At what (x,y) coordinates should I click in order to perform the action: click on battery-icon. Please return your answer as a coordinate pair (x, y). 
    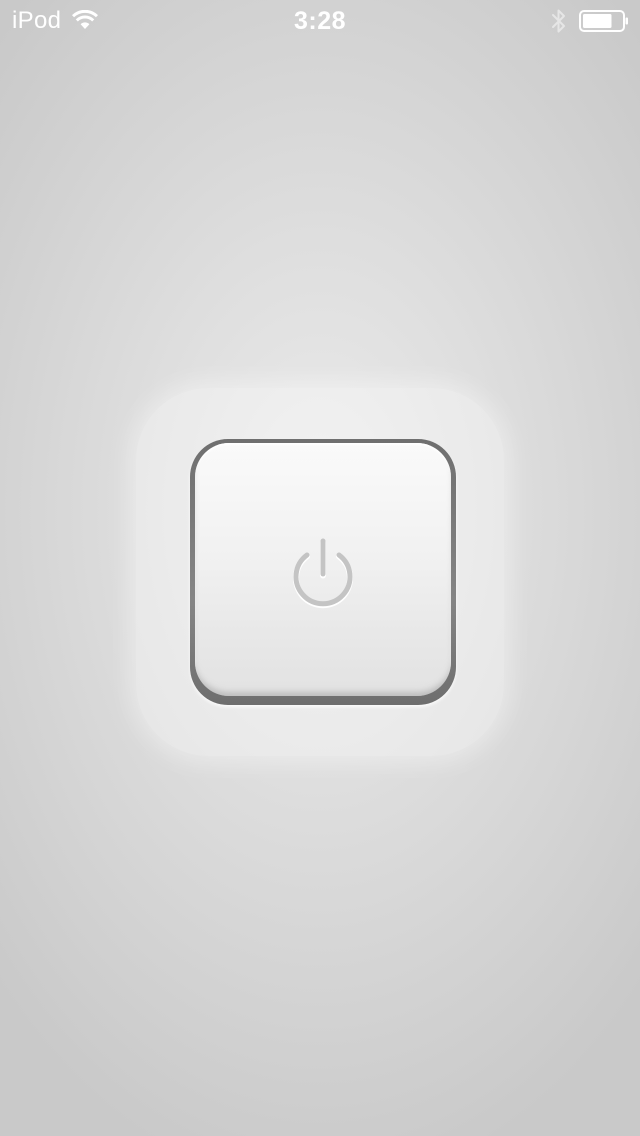
    Looking at the image, I should click on (603, 21).